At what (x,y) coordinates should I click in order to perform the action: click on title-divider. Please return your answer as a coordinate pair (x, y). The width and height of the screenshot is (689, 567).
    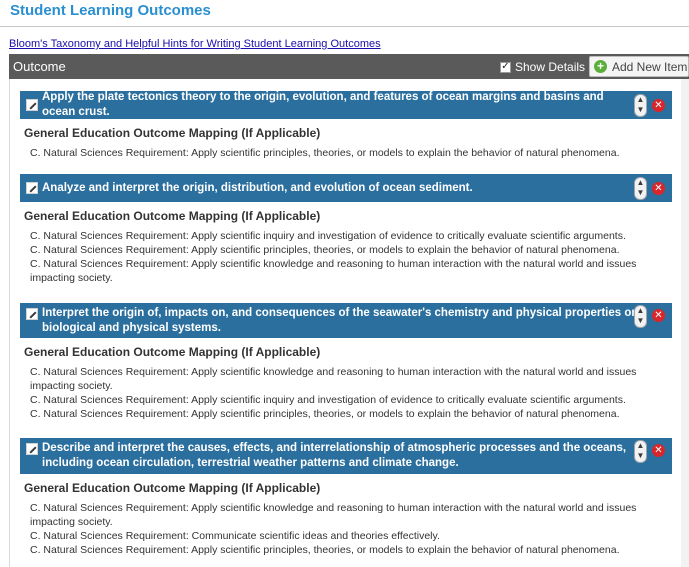
    Looking at the image, I should click on (344, 26).